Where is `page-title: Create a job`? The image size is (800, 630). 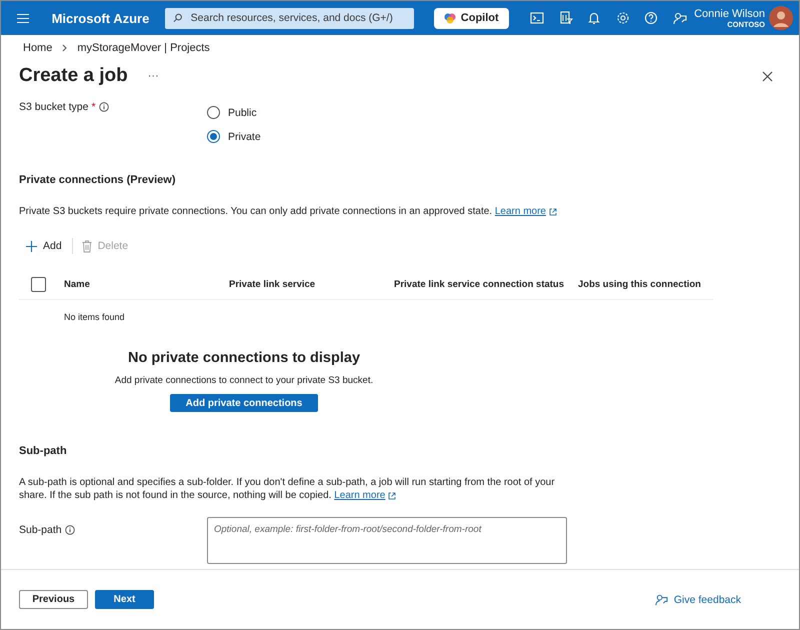
page-title: Create a job is located at coordinates (73, 76).